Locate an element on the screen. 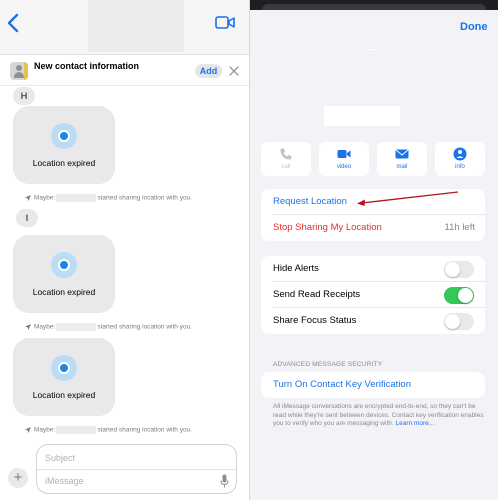 The height and width of the screenshot is (500, 498). subject-input is located at coordinates (137, 458).